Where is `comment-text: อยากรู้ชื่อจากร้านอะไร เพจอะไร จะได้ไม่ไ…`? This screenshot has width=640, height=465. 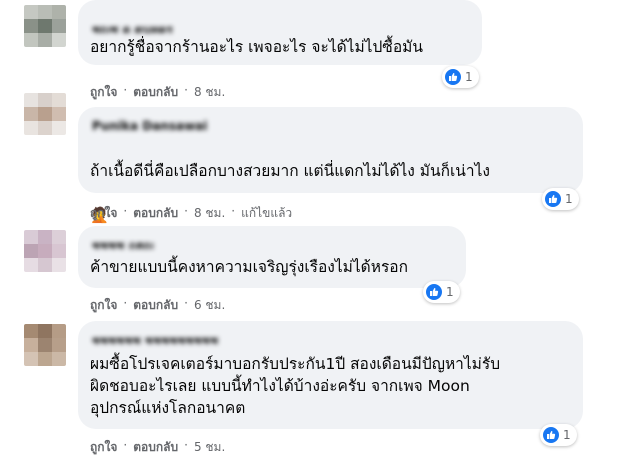 comment-text: อยากรู้ชื่อจากร้านอะไร เพจอะไร จะได้ไม่ไ… is located at coordinates (256, 47).